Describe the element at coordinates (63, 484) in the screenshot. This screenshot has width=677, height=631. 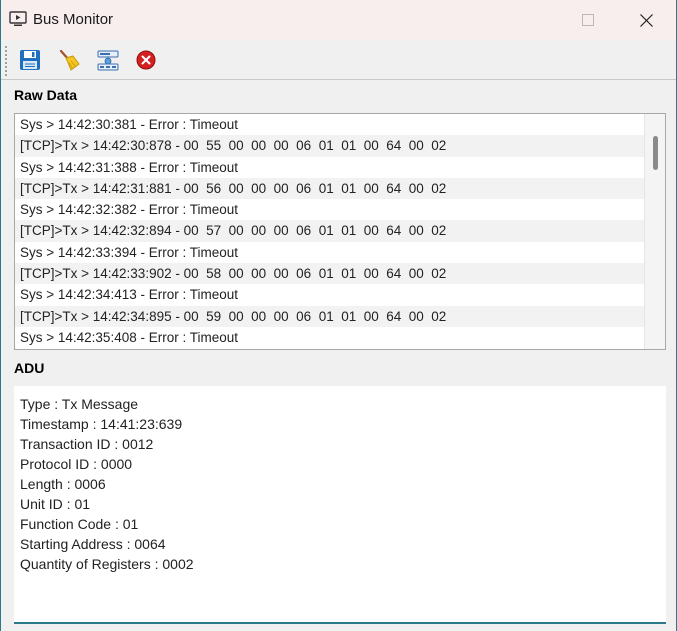
I see `adu-length: Length : 0006` at that location.